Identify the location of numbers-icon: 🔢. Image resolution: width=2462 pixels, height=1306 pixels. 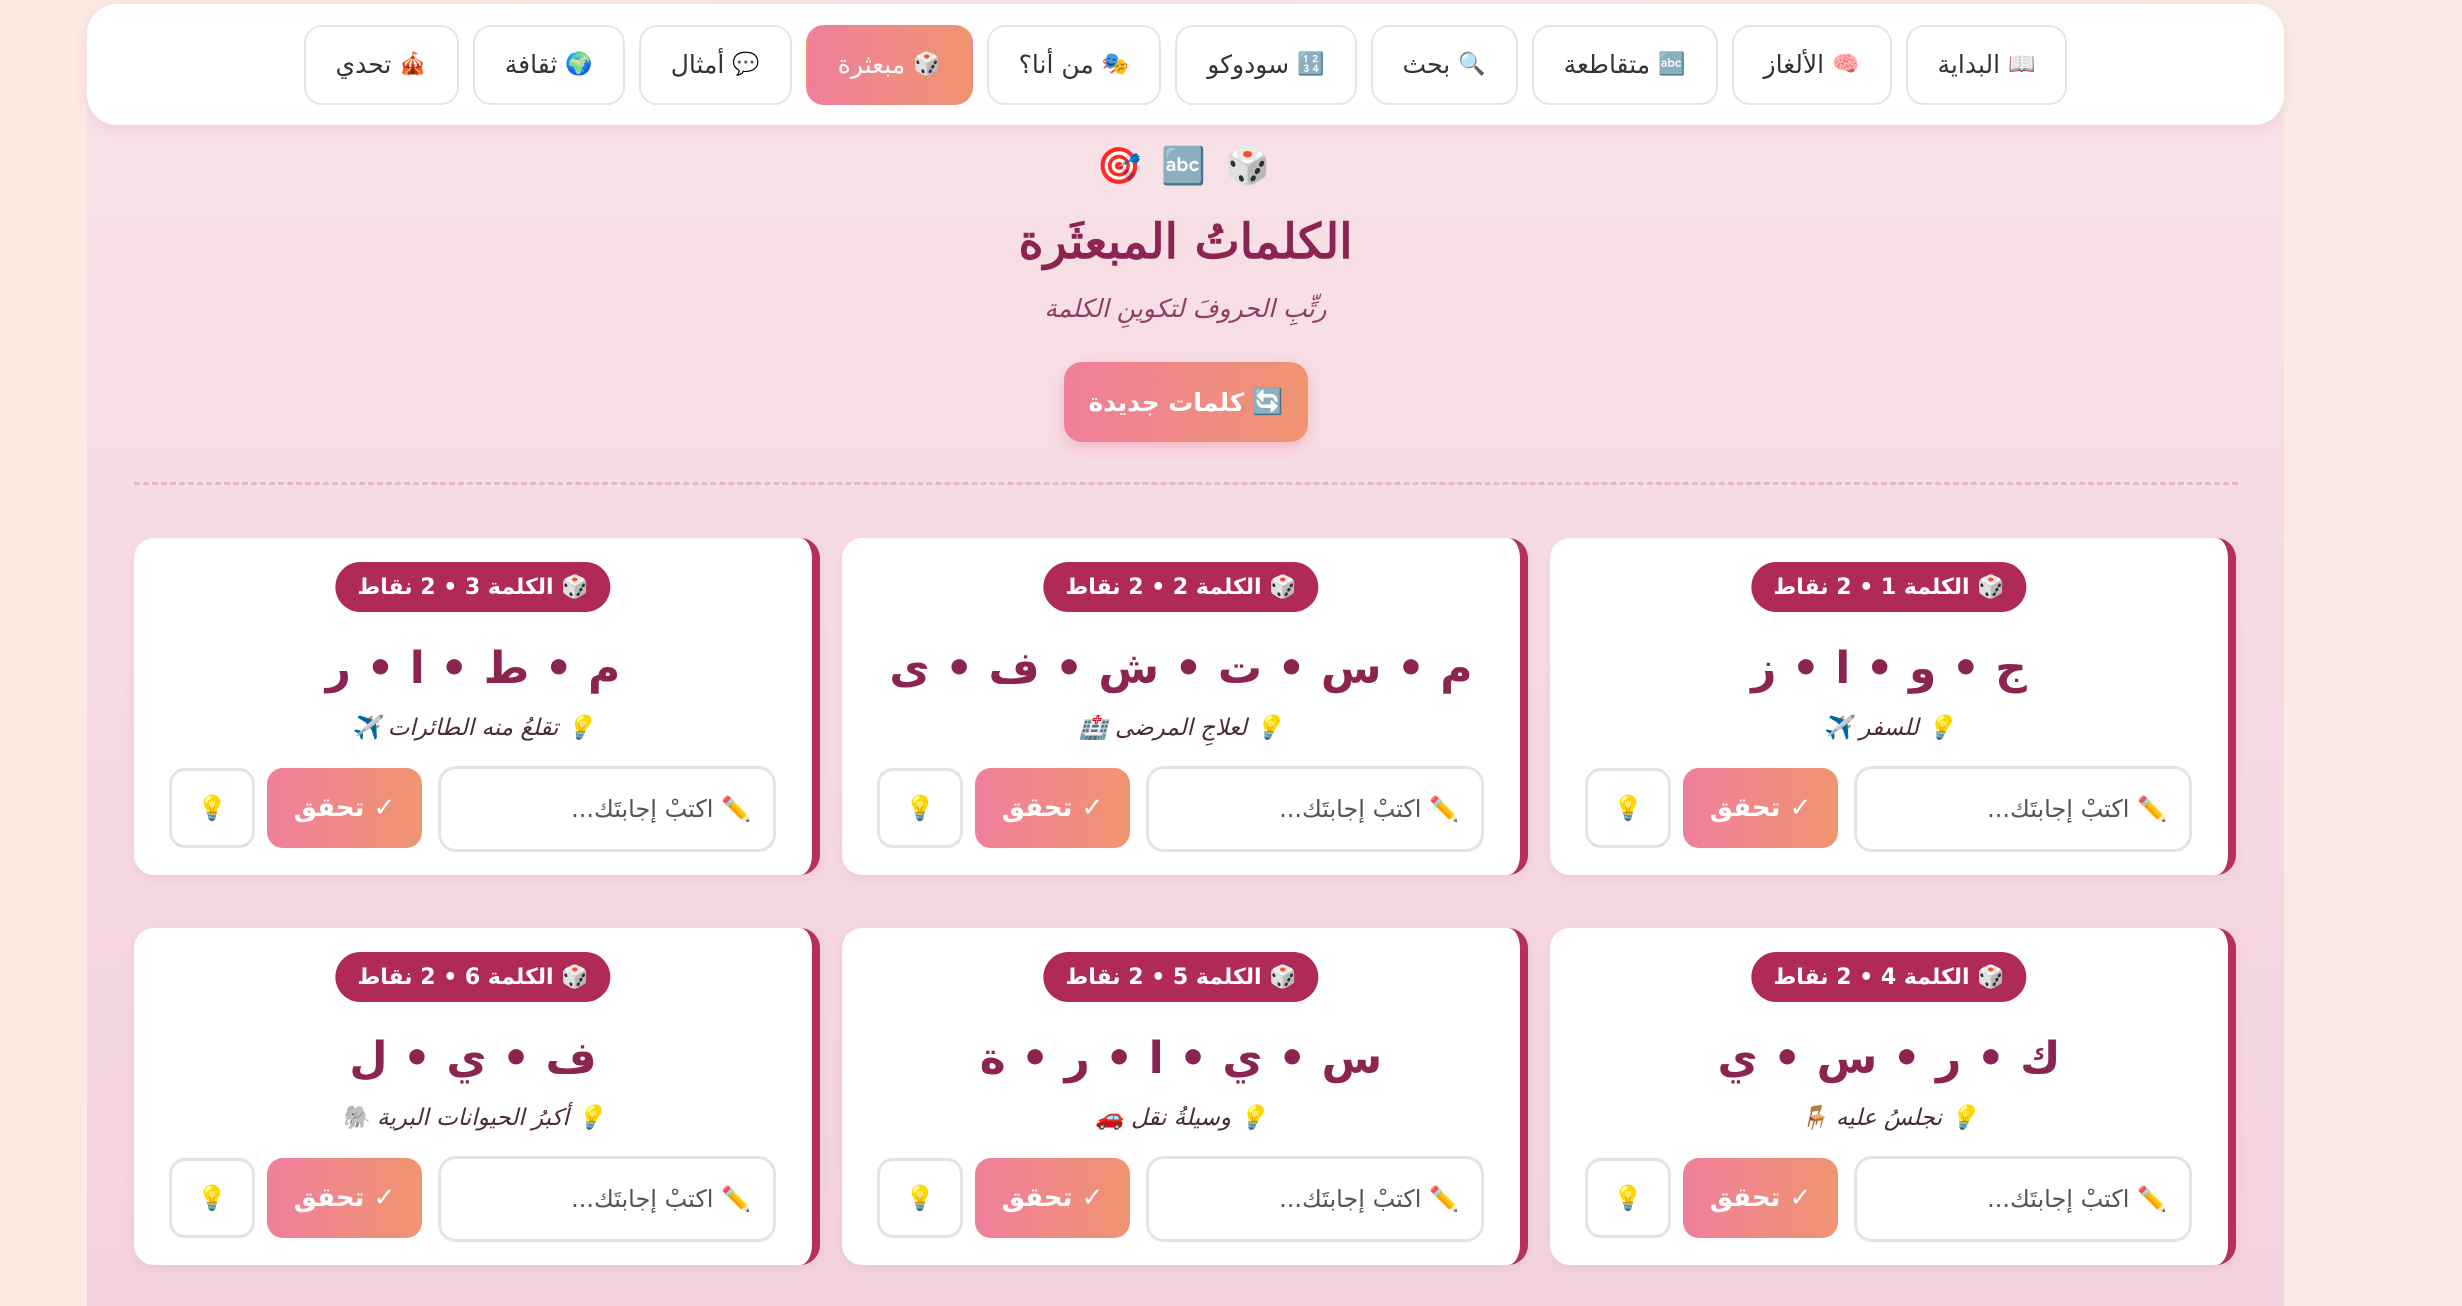
(1311, 64).